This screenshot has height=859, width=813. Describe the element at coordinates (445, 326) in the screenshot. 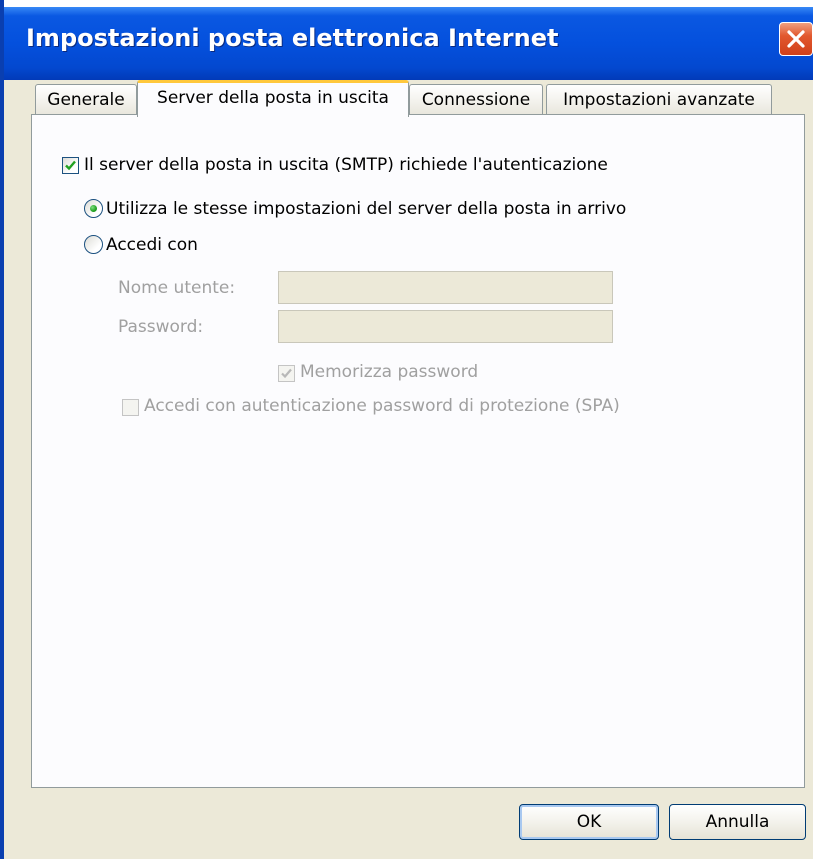

I see `password-field` at that location.